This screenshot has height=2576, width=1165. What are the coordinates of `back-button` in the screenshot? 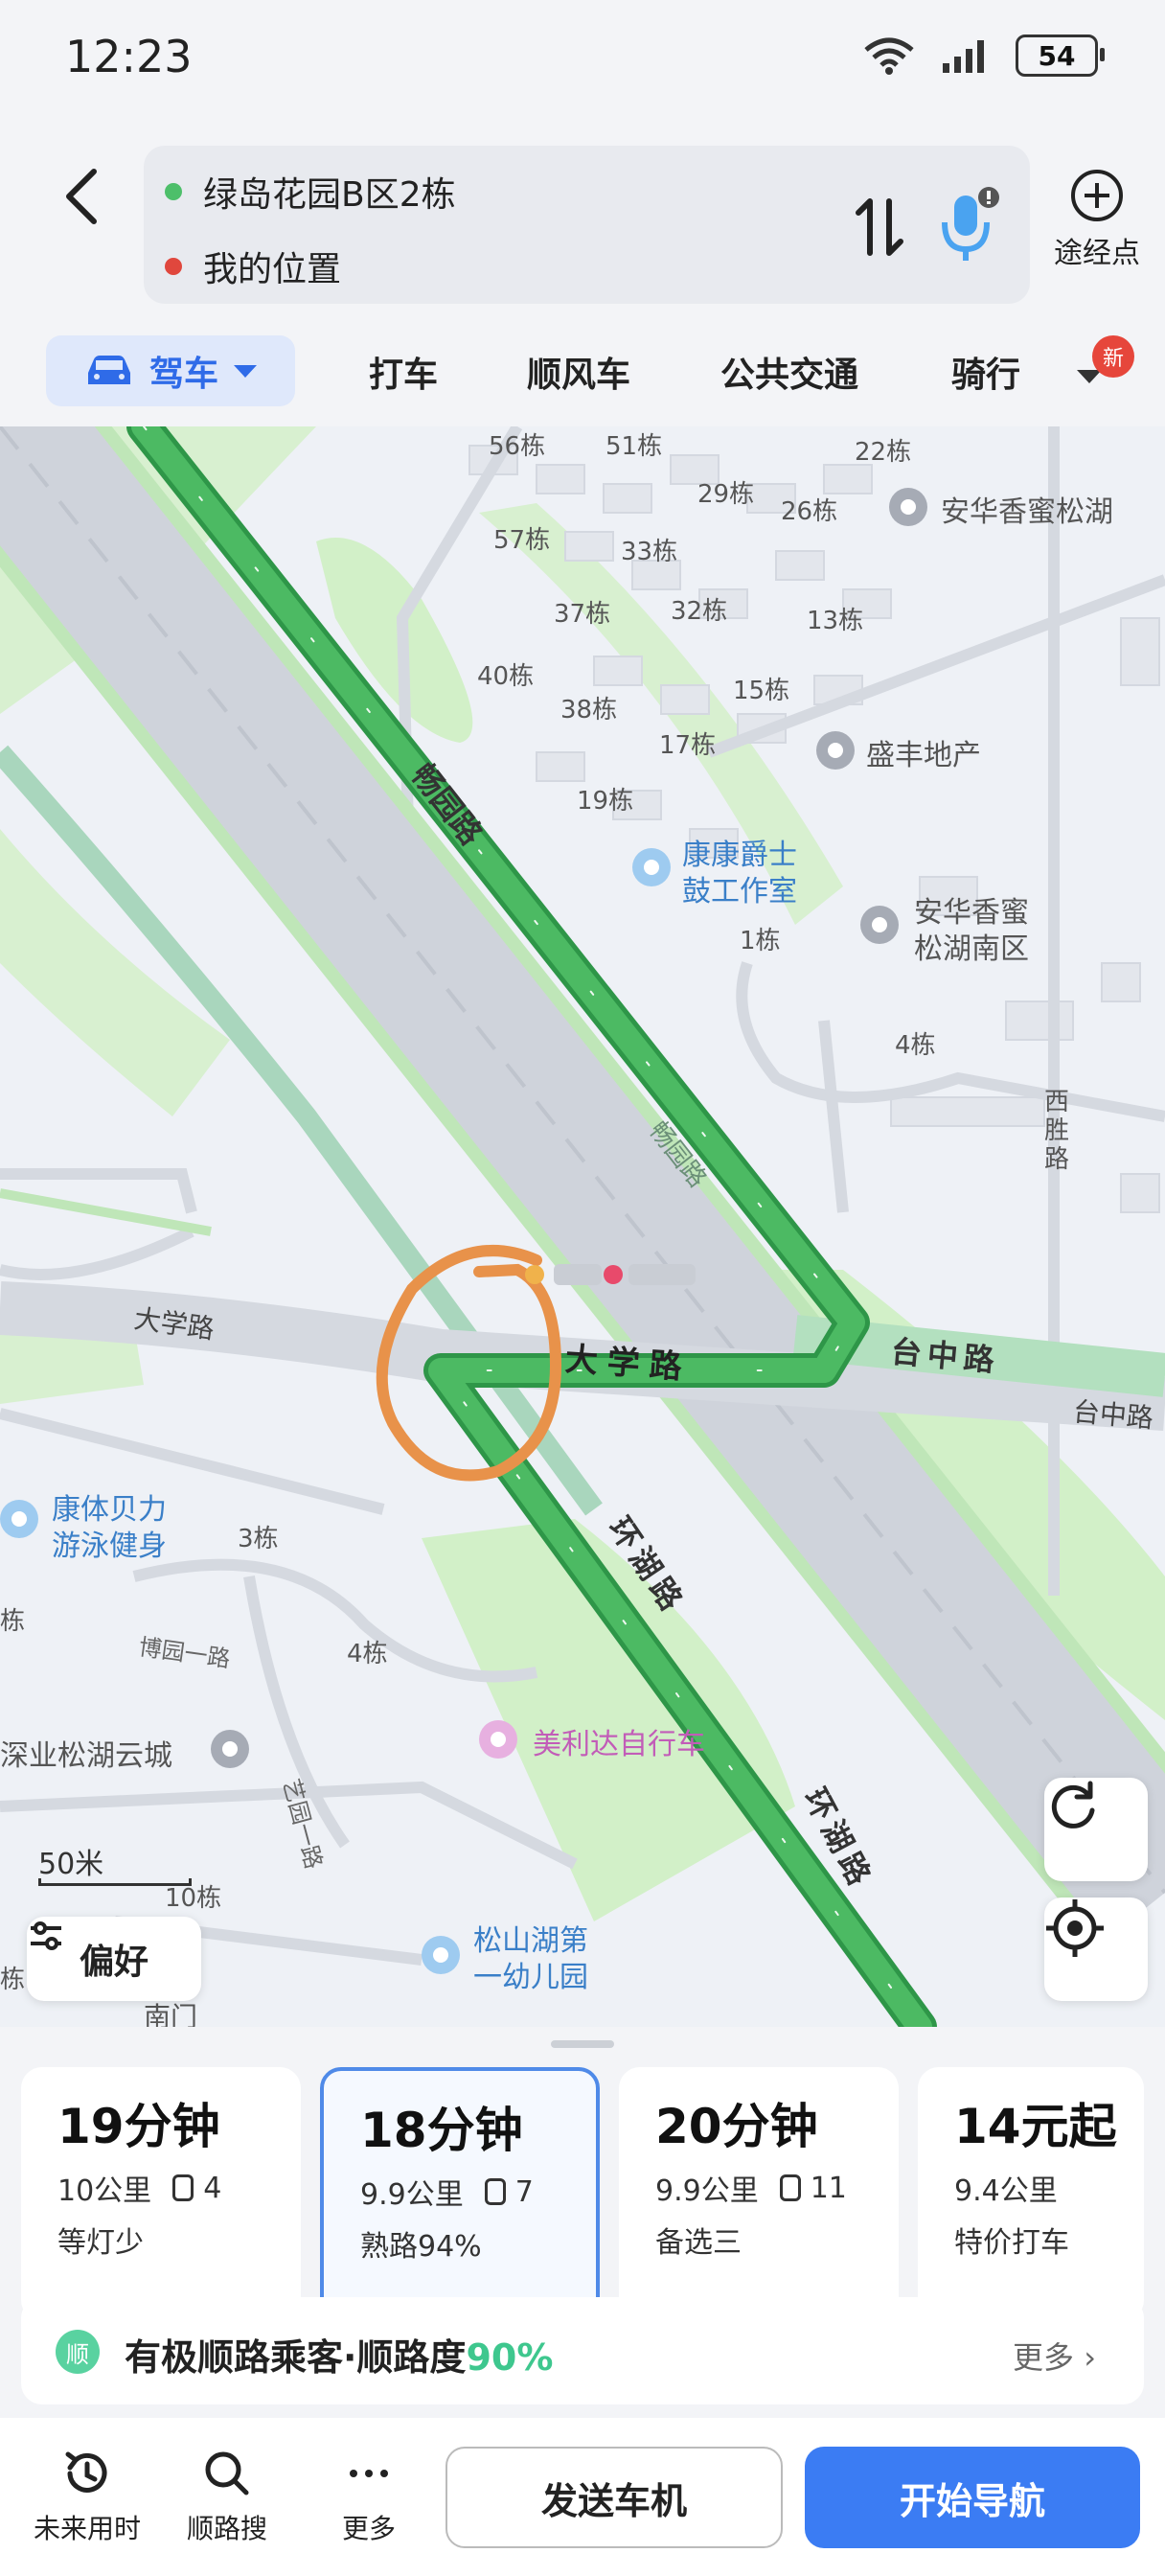 It's located at (82, 196).